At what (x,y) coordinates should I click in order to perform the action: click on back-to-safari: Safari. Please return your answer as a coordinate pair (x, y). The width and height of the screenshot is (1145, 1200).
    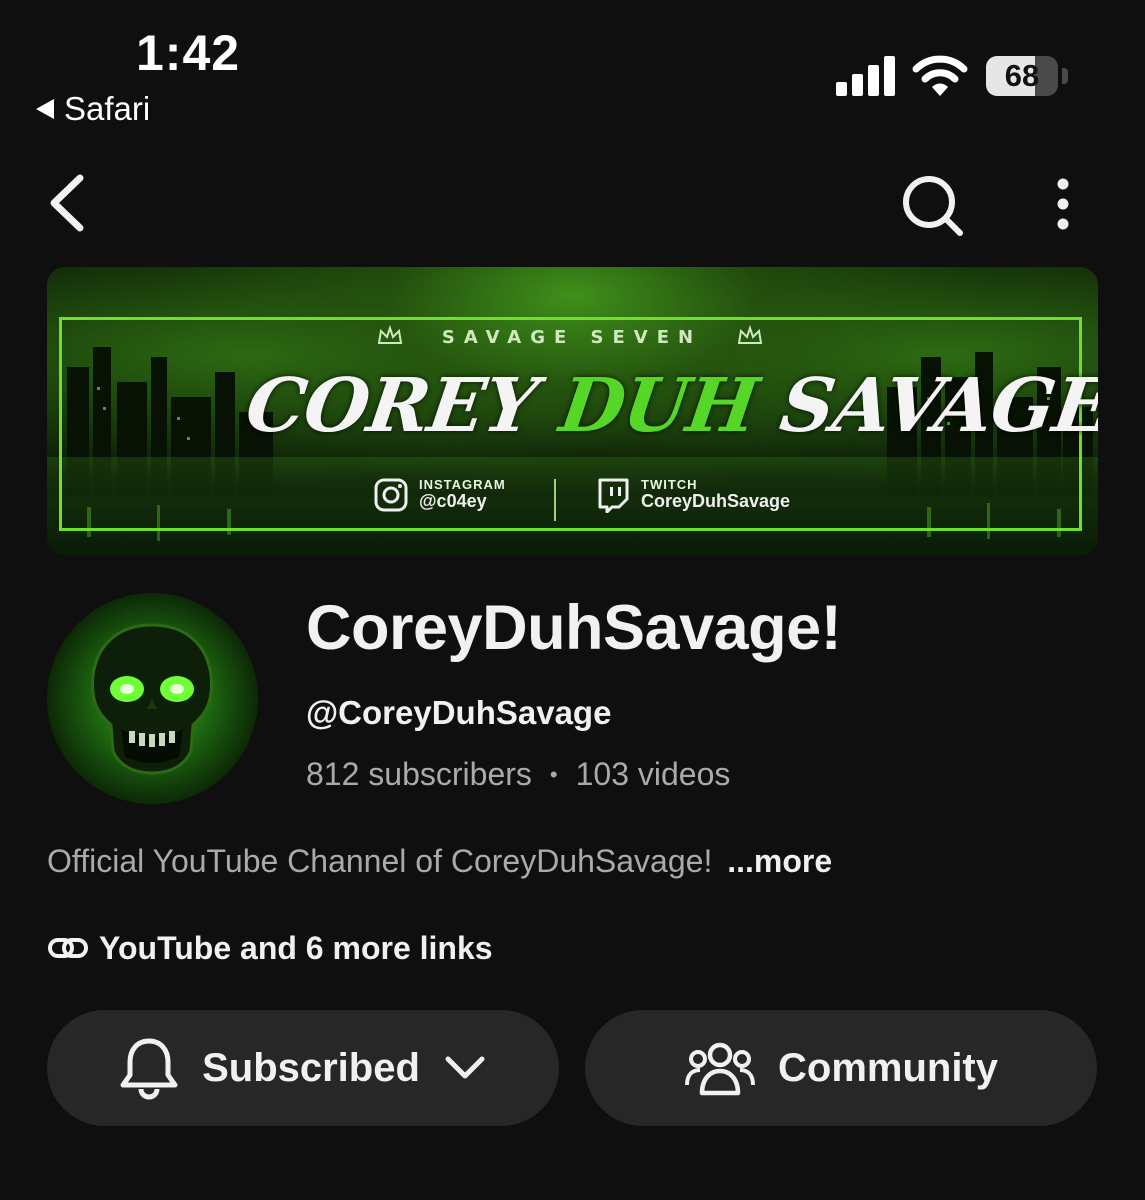
    Looking at the image, I should click on (93, 109).